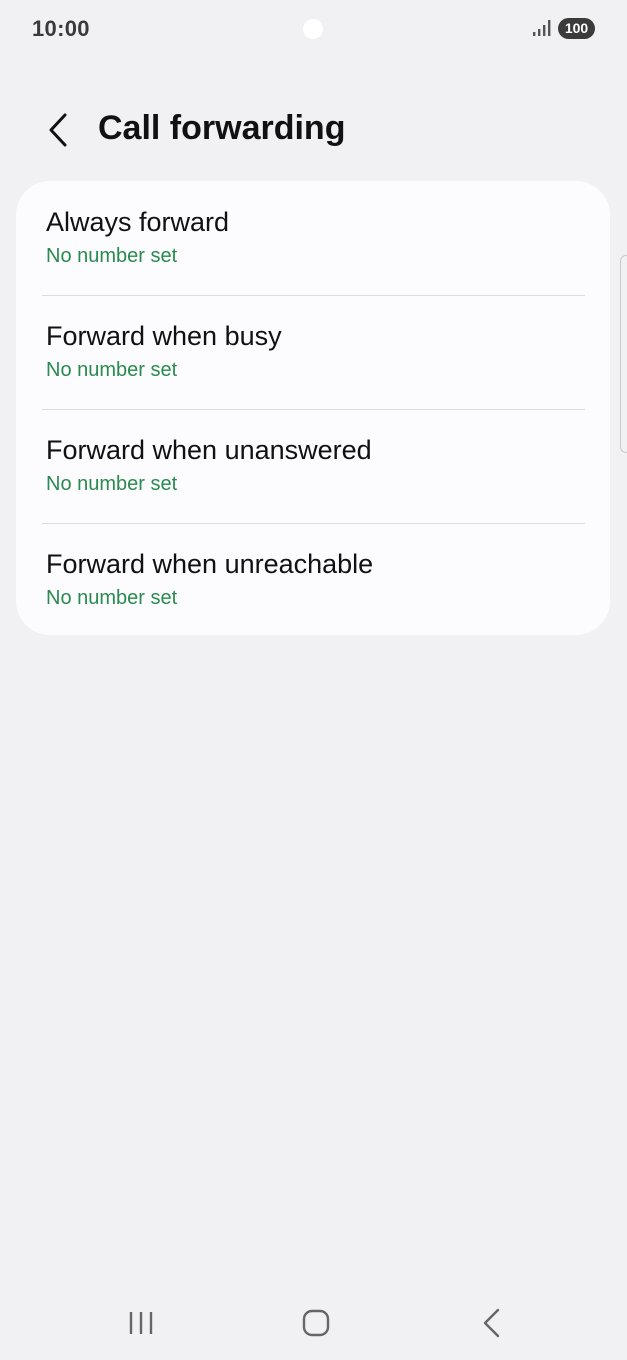 This screenshot has width=627, height=1360. Describe the element at coordinates (138, 222) in the screenshot. I see `option-label: Always forward` at that location.